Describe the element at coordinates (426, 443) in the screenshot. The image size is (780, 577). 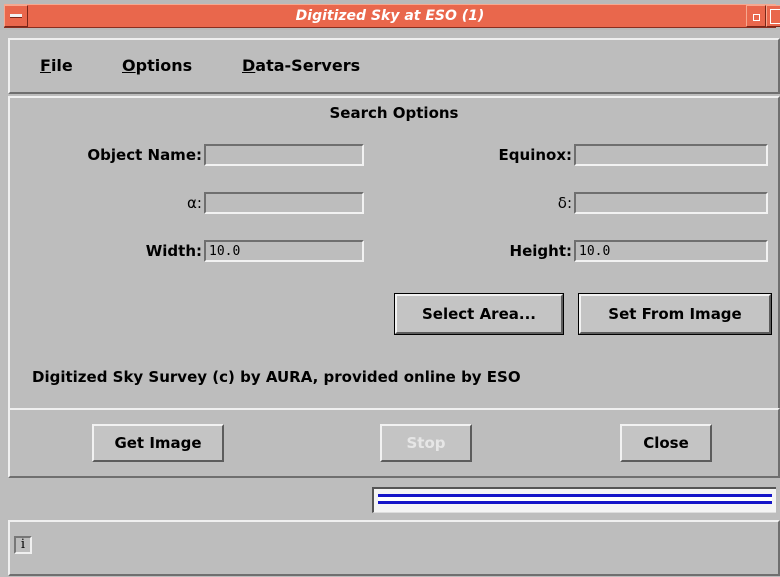
I see `stop-button: Stop` at that location.